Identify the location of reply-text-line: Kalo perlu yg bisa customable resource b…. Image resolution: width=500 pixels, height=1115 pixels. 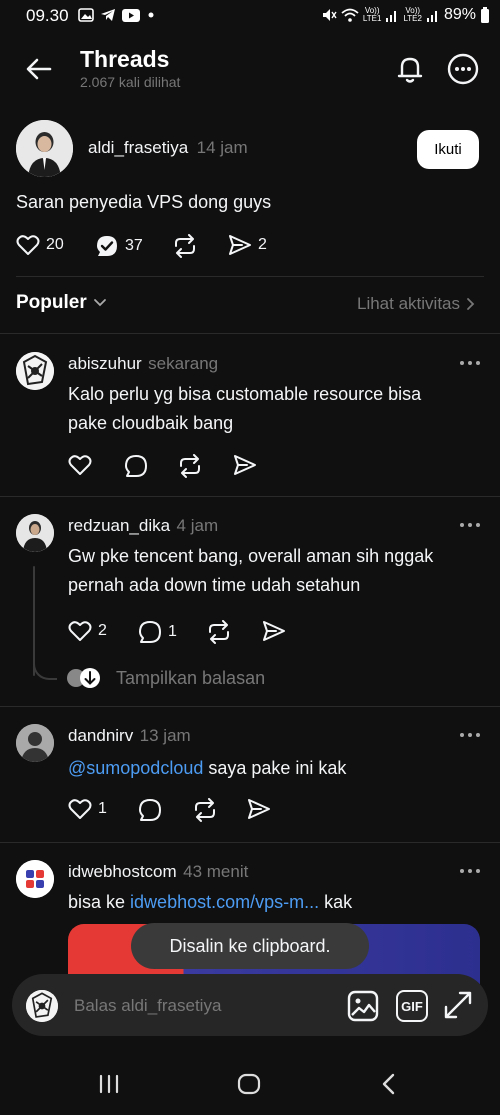
(245, 394).